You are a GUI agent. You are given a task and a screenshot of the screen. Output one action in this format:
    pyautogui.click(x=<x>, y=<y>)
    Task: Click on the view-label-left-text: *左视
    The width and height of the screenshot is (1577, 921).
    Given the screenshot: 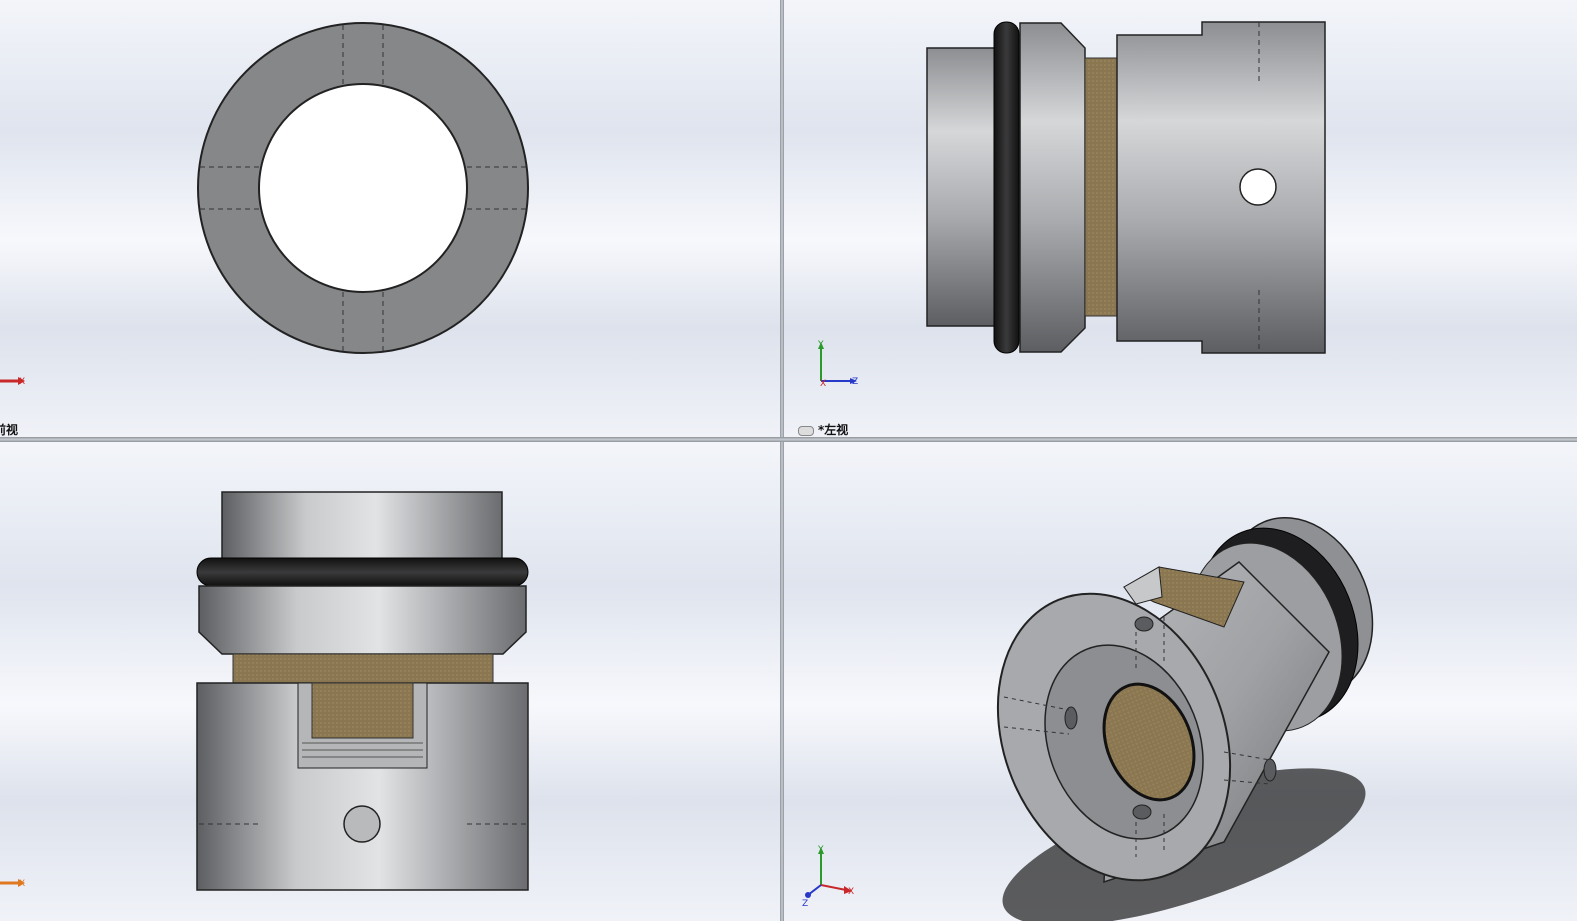 What is the action you would take?
    pyautogui.click(x=833, y=430)
    